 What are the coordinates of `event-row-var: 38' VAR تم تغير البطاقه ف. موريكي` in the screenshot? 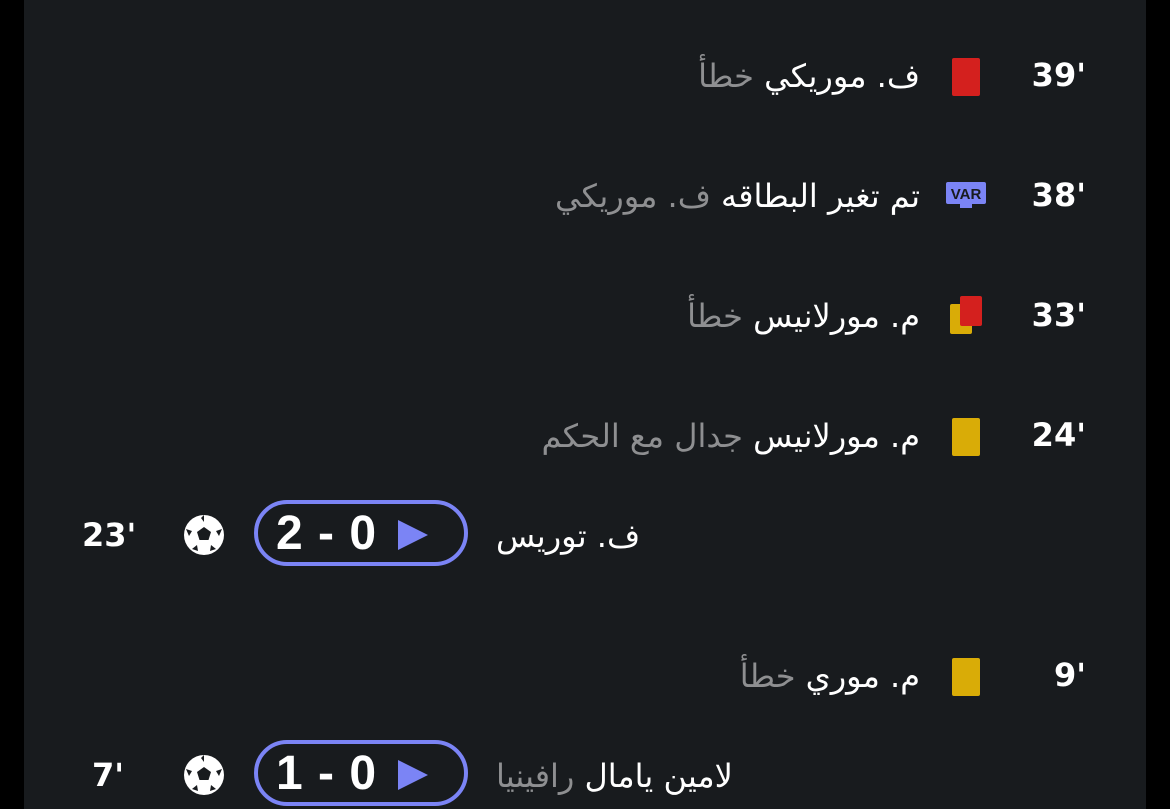 It's located at (585, 200).